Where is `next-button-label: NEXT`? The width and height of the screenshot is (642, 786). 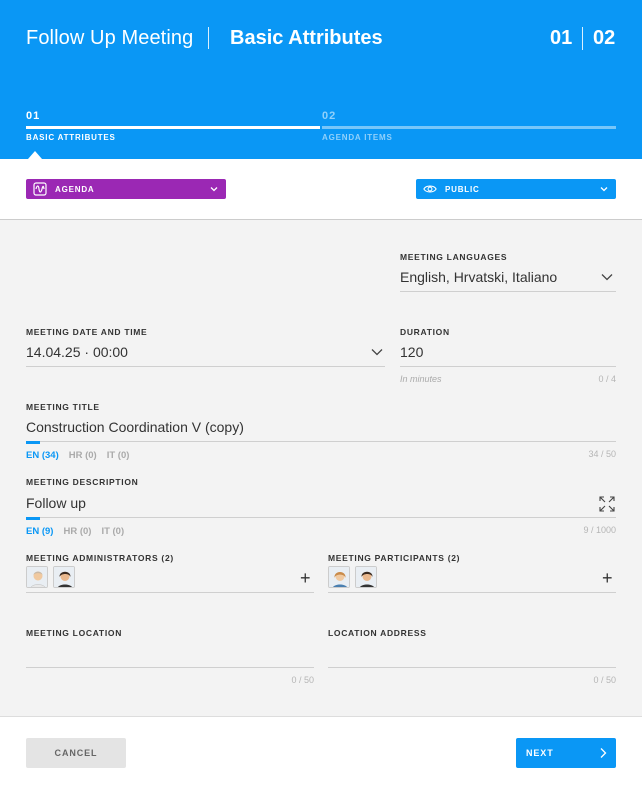
next-button-label: NEXT is located at coordinates (540, 753).